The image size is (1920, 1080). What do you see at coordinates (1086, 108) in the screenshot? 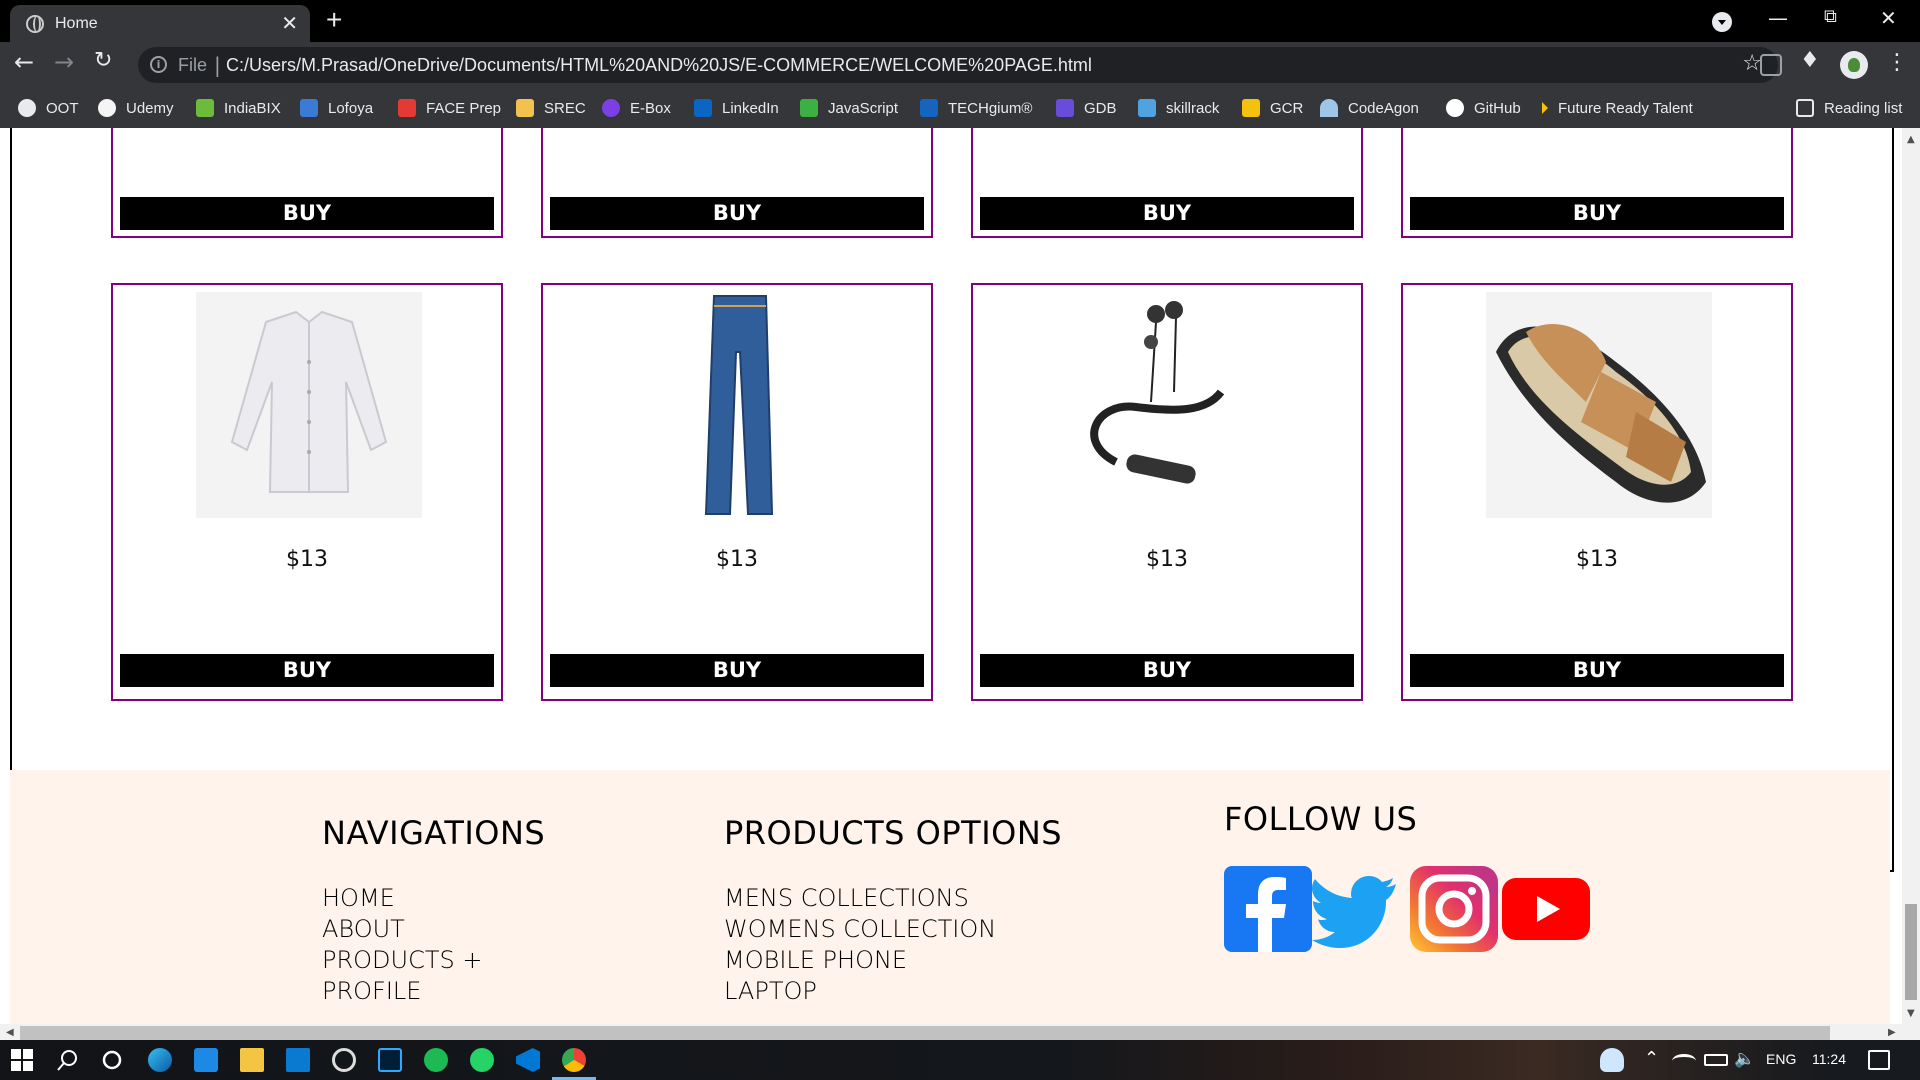
I see `bookmark-gdb: GDB` at bounding box center [1086, 108].